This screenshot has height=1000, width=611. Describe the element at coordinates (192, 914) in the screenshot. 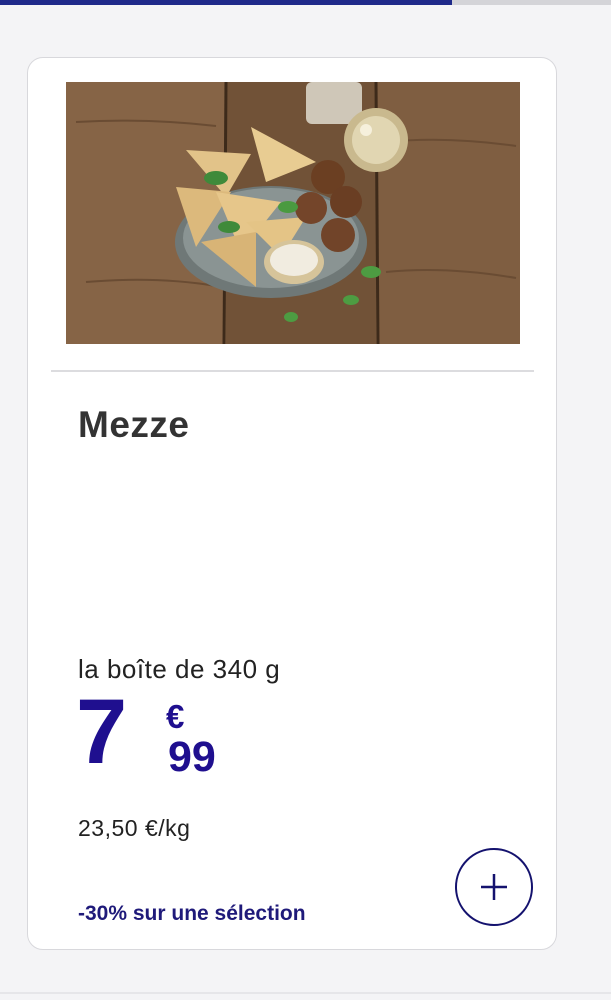

I see `promo-link: -30% sur une sélection` at that location.